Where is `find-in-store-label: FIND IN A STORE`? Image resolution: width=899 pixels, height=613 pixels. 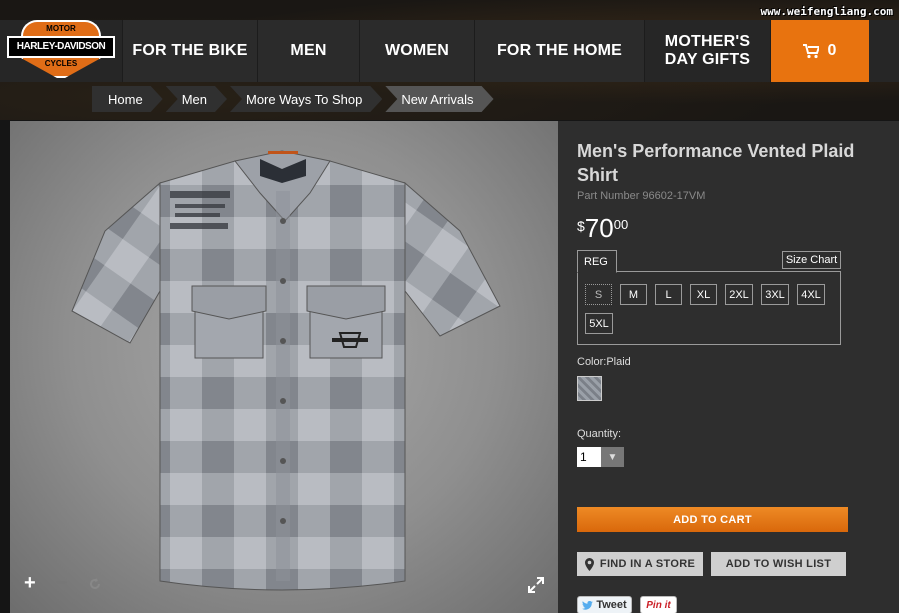
find-in-store-label: FIND IN A STORE is located at coordinates (647, 564).